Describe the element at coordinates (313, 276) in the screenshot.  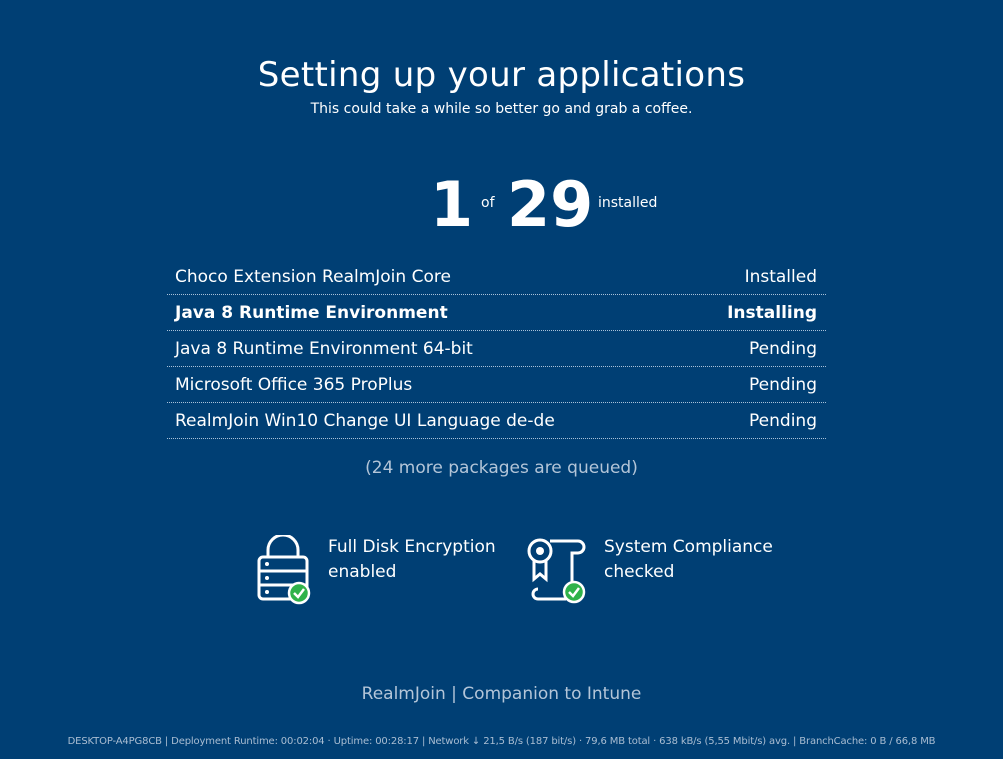
I see `package-name: Choco Extension RealmJoin Core` at that location.